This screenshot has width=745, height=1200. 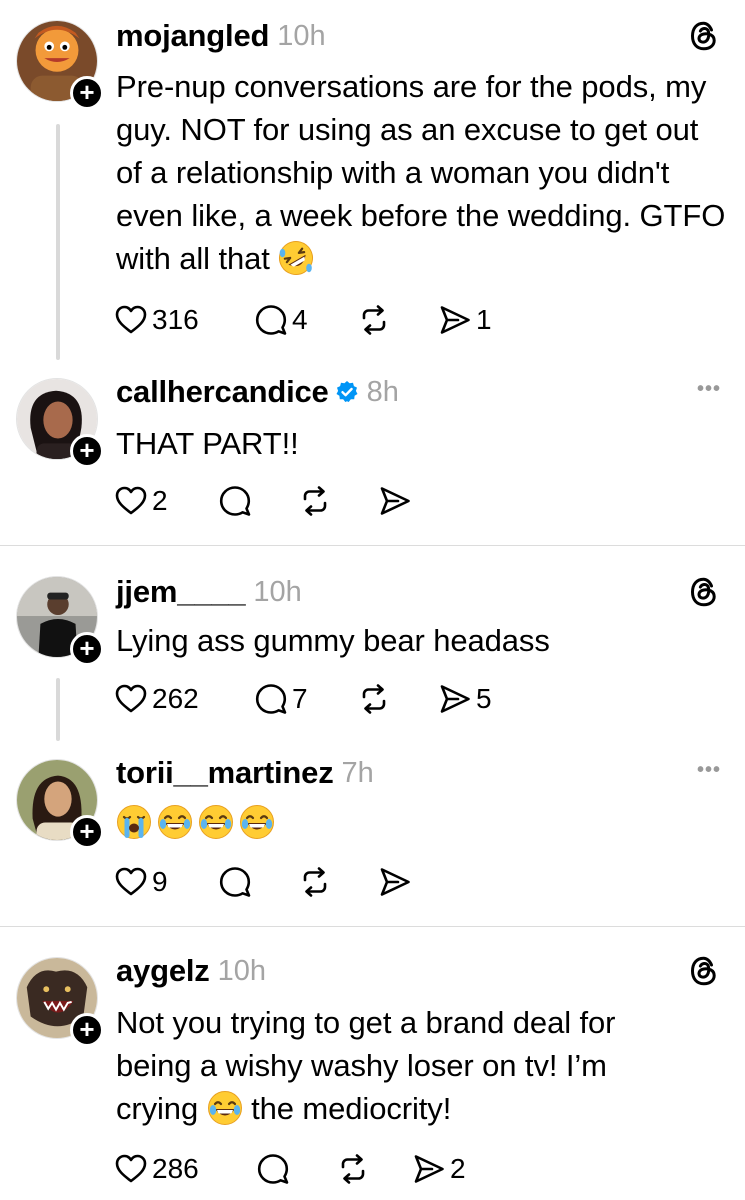 I want to click on username: callhercandice, so click(x=222, y=392).